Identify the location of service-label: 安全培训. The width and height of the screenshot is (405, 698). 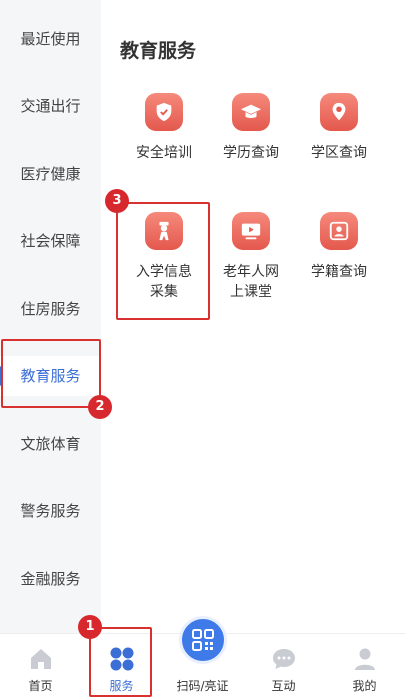
(164, 153).